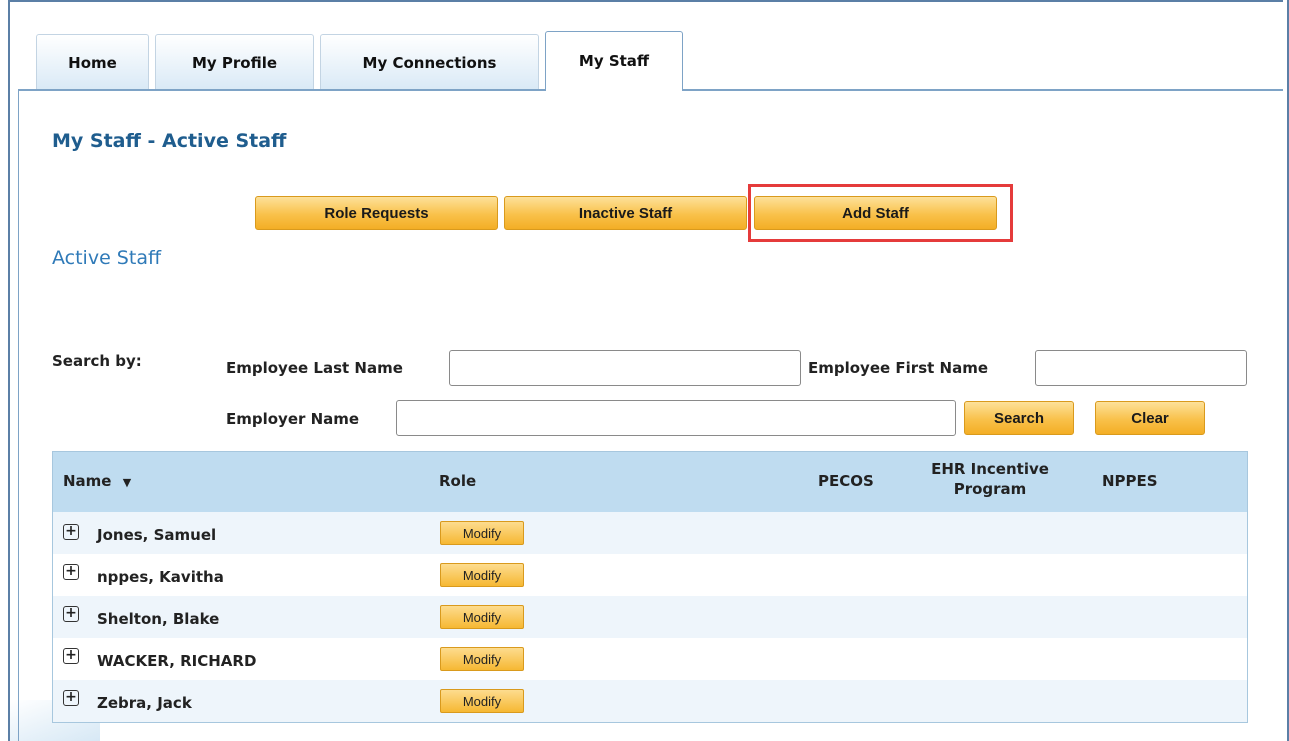  What do you see at coordinates (625, 213) in the screenshot?
I see `inactive-staff-button: Inactive Staff` at bounding box center [625, 213].